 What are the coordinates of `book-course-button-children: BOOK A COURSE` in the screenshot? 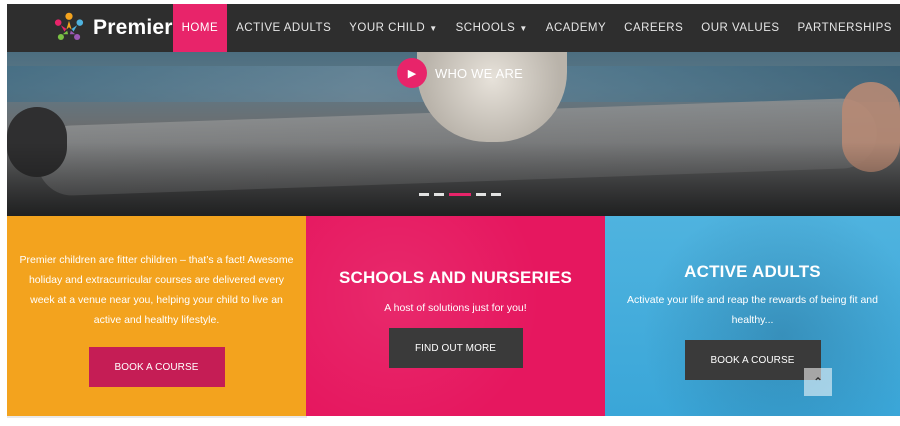 It's located at (156, 367).